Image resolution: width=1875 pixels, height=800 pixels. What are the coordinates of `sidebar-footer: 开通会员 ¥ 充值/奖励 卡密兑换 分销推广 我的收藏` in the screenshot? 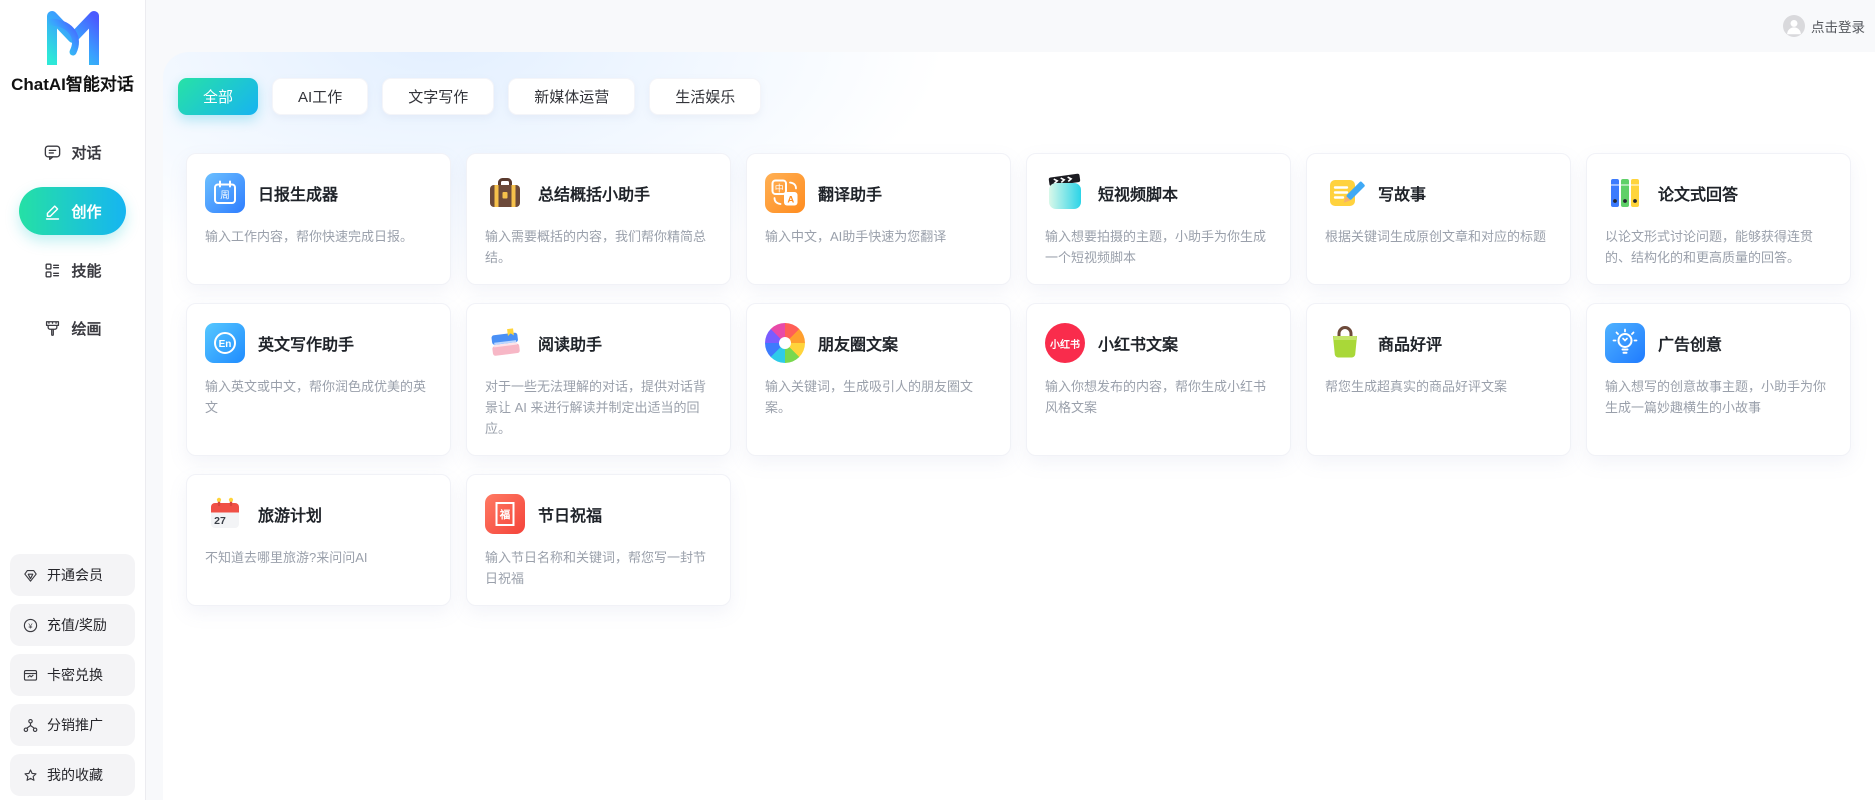 It's located at (72, 677).